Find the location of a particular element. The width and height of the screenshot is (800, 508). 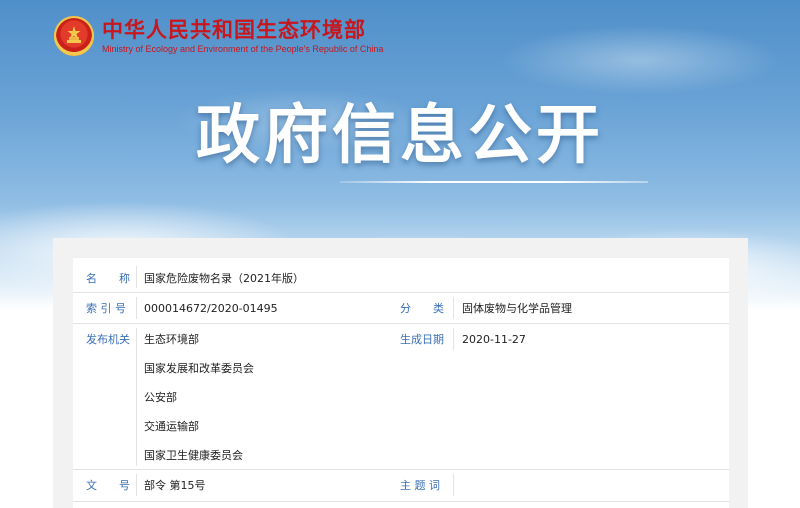

issuer-label: 发布机关 is located at coordinates (108, 339).